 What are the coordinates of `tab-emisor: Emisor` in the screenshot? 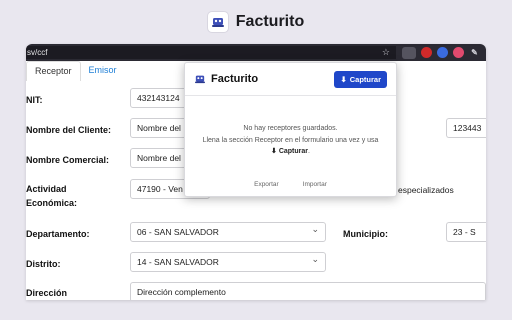 It's located at (103, 71).